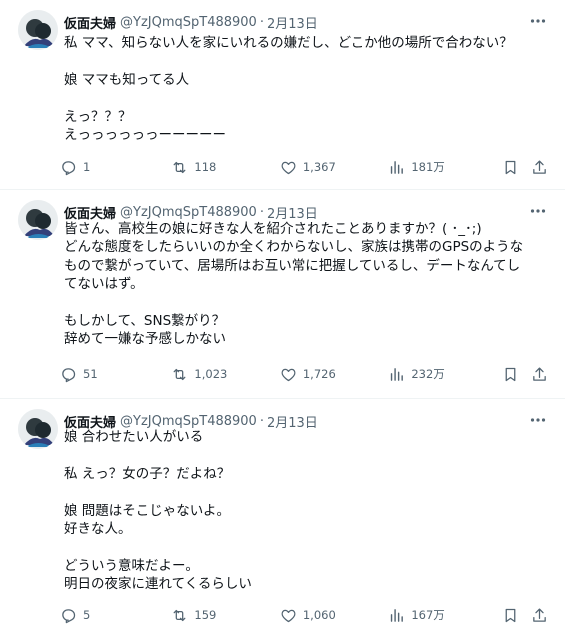 This screenshot has width=565, height=640. Describe the element at coordinates (147, 510) in the screenshot. I see `tweet-line: 娘 問題はそこじゃないよ。` at that location.